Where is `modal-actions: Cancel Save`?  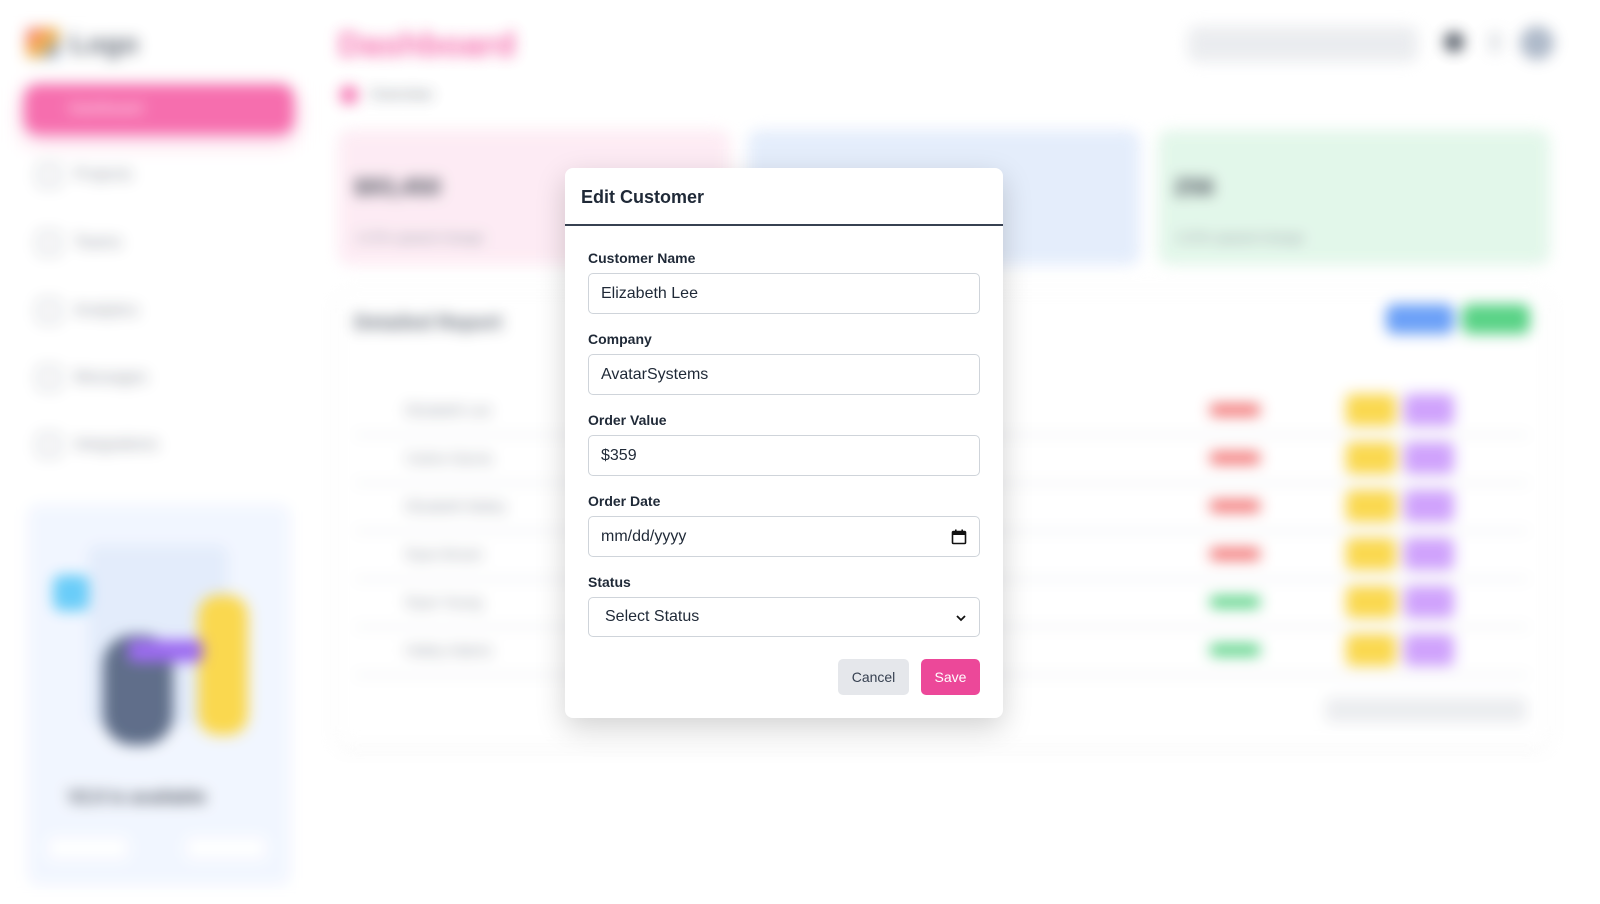 modal-actions: Cancel Save is located at coordinates (909, 677).